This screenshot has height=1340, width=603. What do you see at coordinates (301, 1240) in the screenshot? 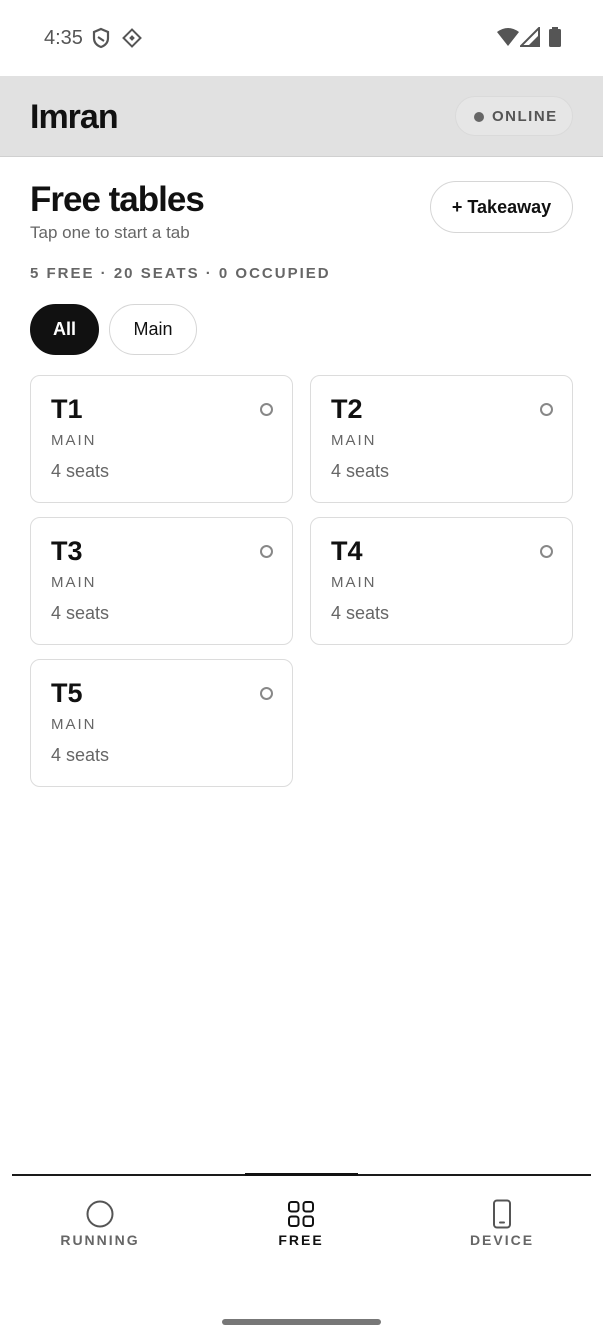
I see `nav-label-free: FREE` at bounding box center [301, 1240].